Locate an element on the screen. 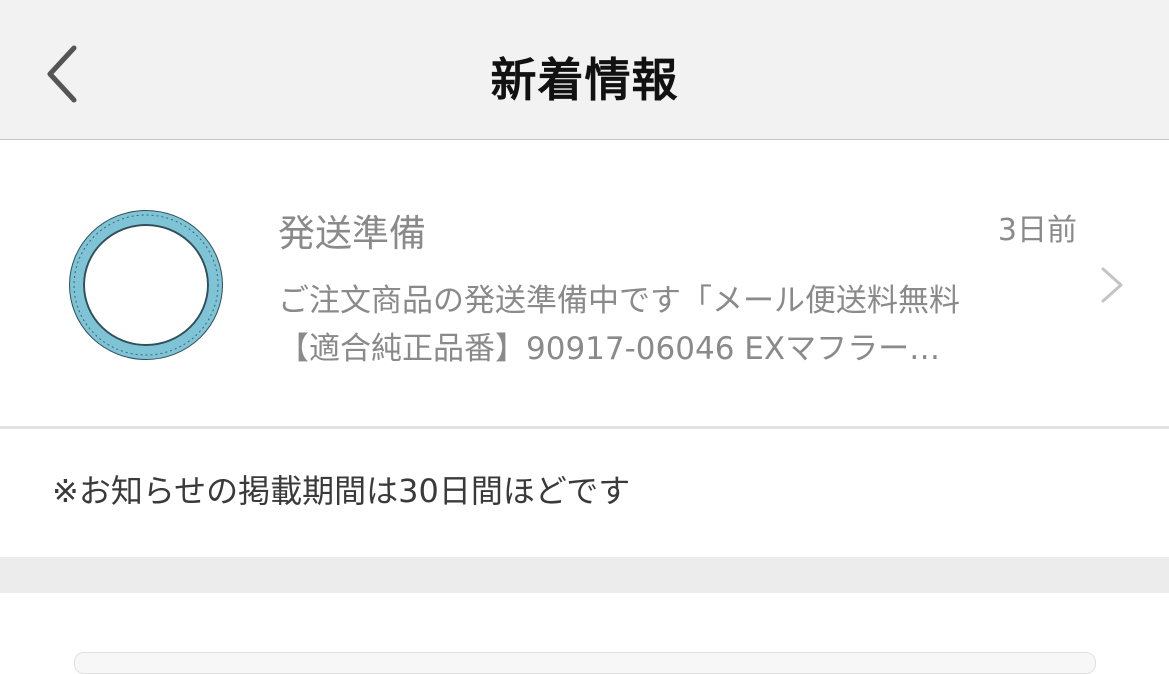  bottom-card is located at coordinates (585, 663).